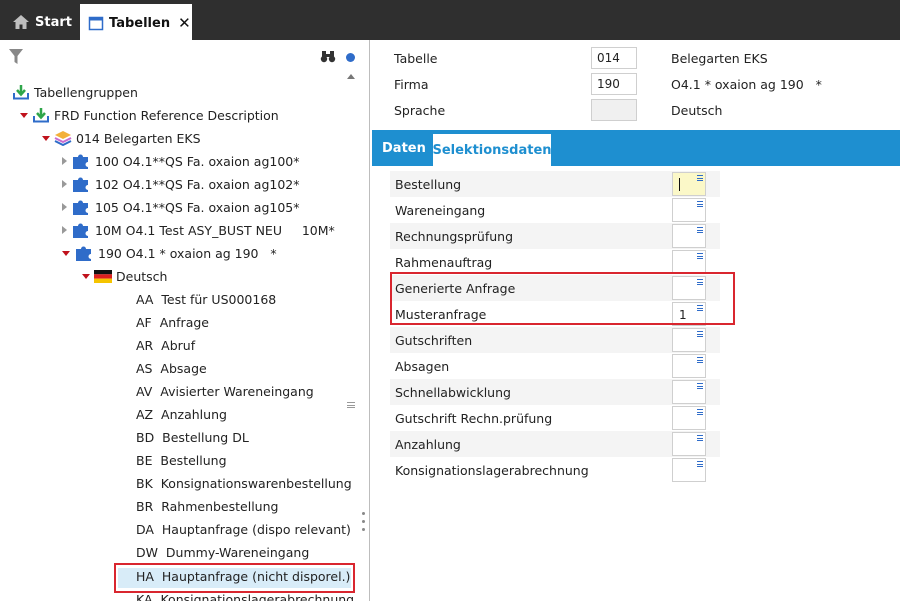 The height and width of the screenshot is (601, 900). What do you see at coordinates (222, 552) in the screenshot?
I see `list-item: DW Dummy-Wareneingang` at bounding box center [222, 552].